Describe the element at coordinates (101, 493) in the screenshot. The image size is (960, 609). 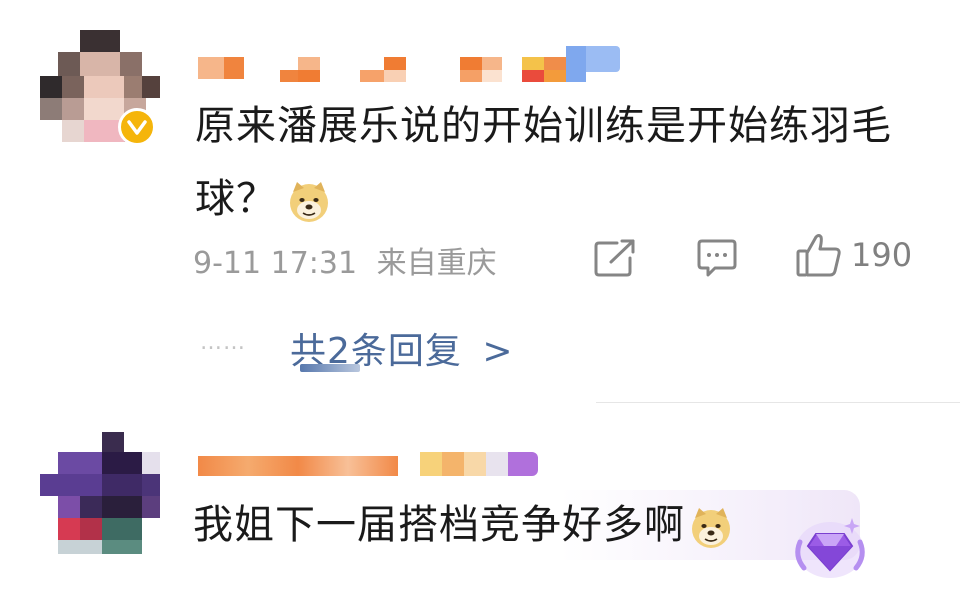
I see `avatar` at that location.